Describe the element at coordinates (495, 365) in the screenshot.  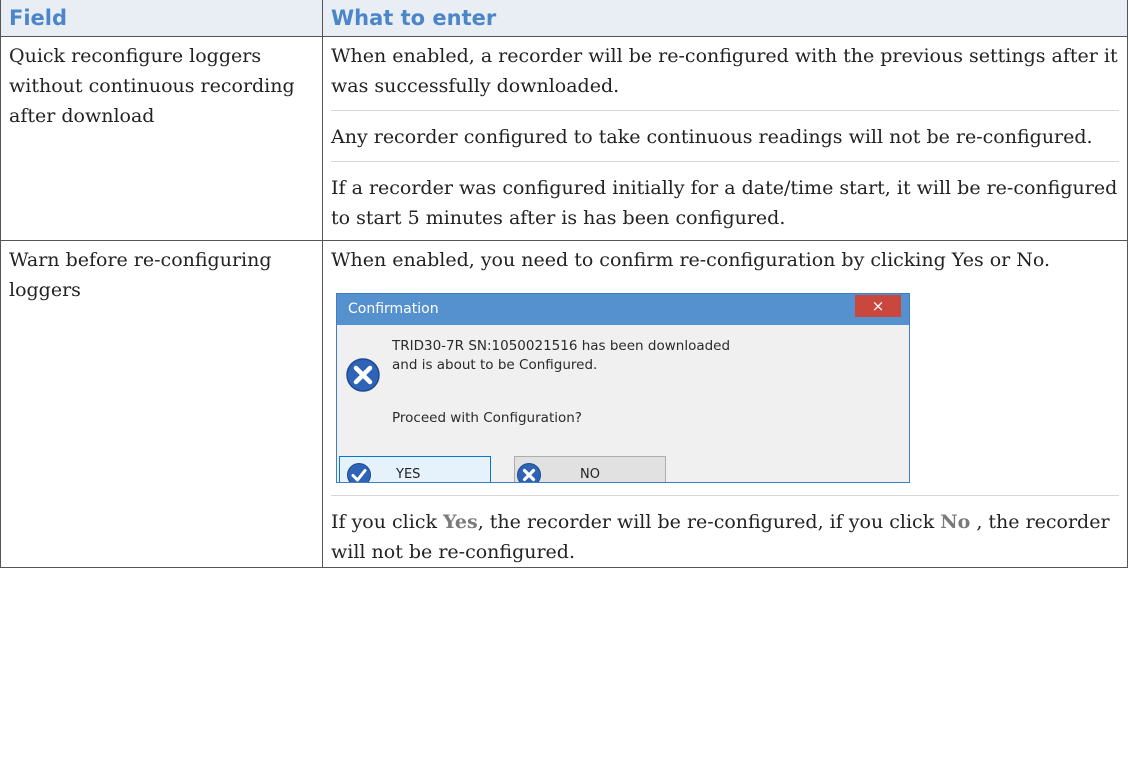
I see `dialog-message-line: and is about to be Configured.` at that location.